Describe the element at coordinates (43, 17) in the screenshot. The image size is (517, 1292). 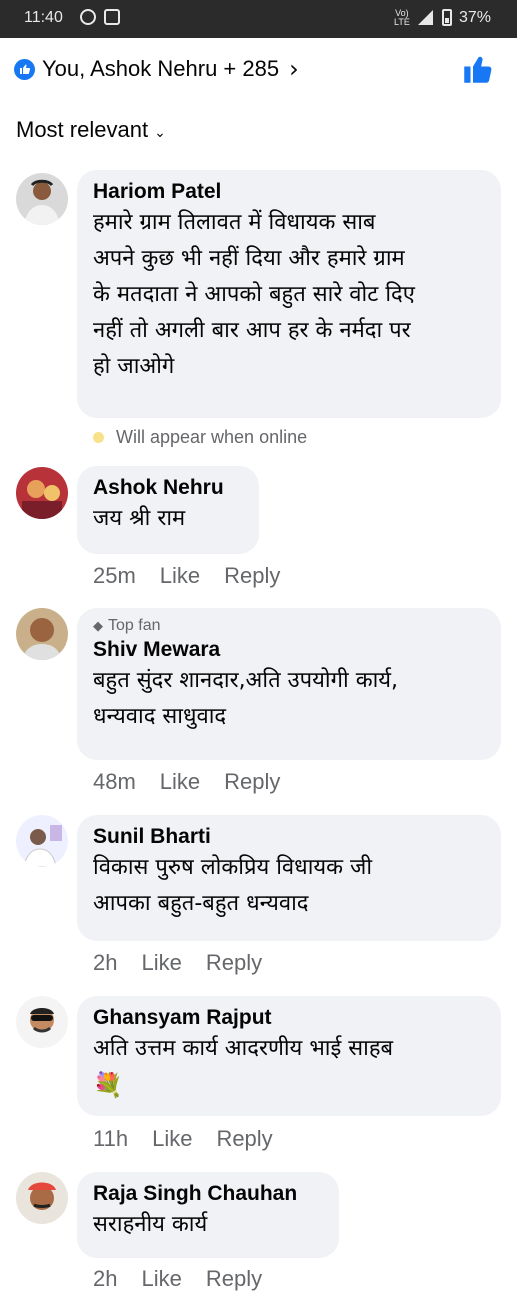
I see `status-time: 11:40` at that location.